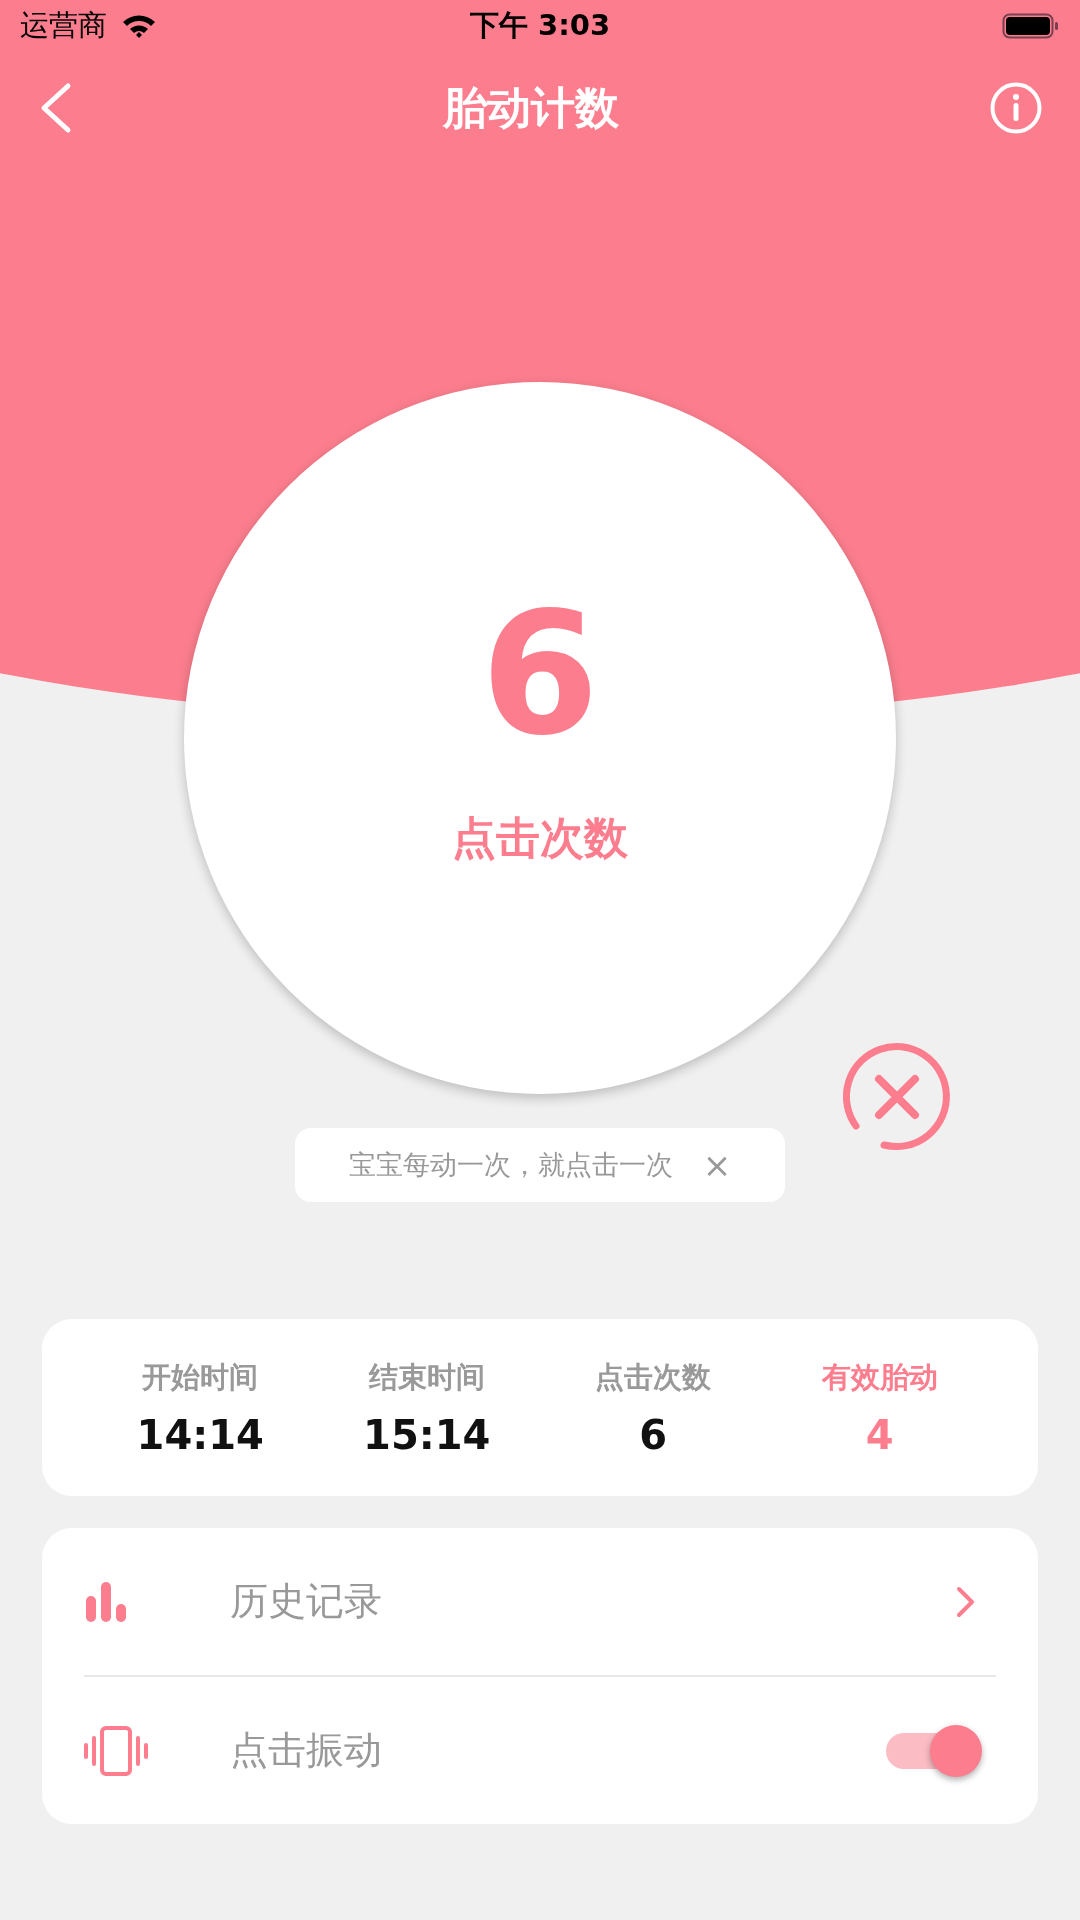  Describe the element at coordinates (306, 1601) in the screenshot. I see `menu-label: 历史记录` at that location.